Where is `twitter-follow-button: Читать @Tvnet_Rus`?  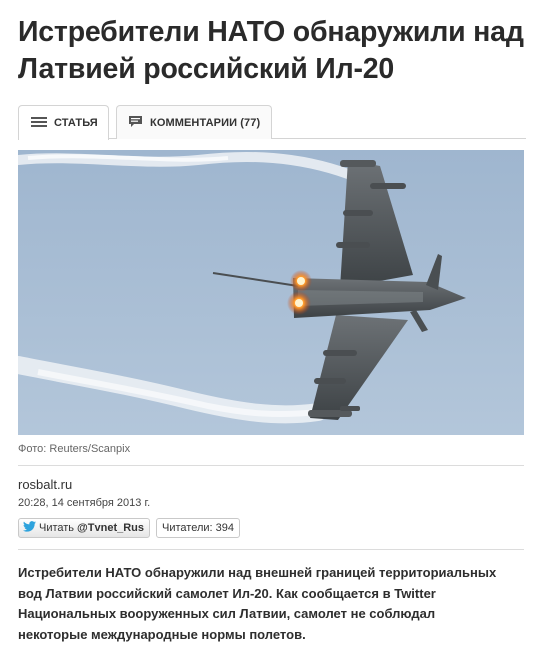
twitter-follow-button: Читать @Tvnet_Rus is located at coordinates (84, 528).